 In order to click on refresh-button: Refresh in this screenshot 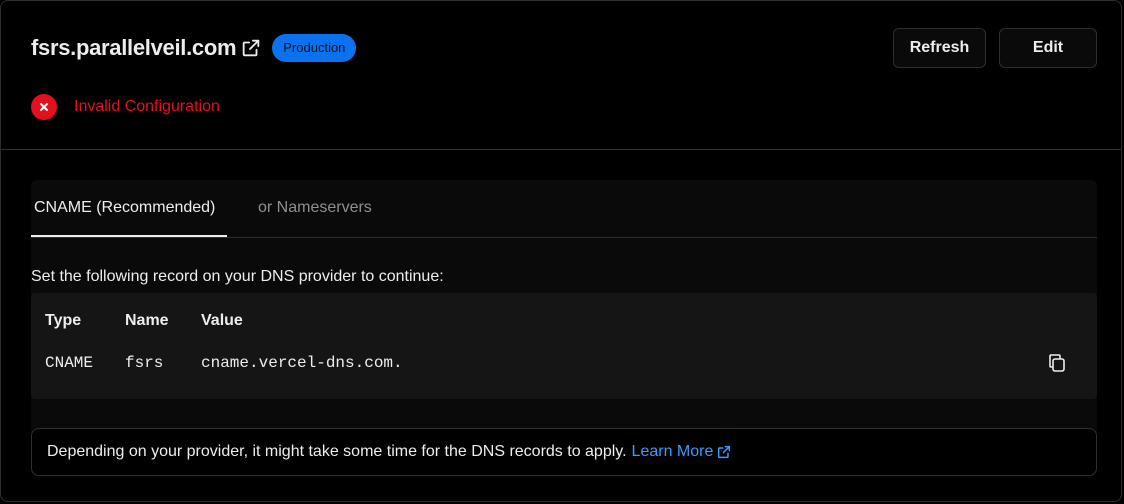, I will do `click(939, 48)`.